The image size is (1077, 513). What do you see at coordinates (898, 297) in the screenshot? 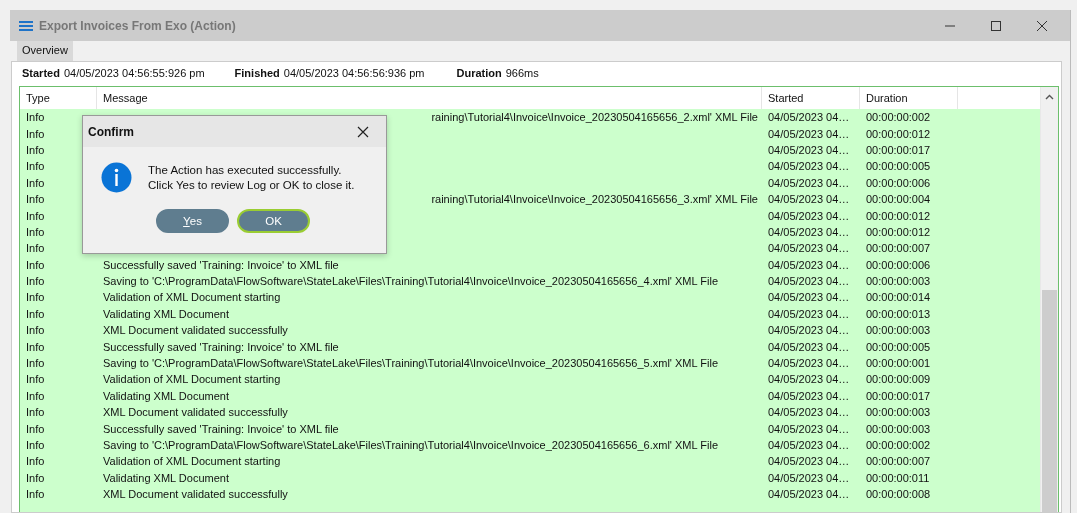
I see `table-cell-text: 00:00:00:014` at bounding box center [898, 297].